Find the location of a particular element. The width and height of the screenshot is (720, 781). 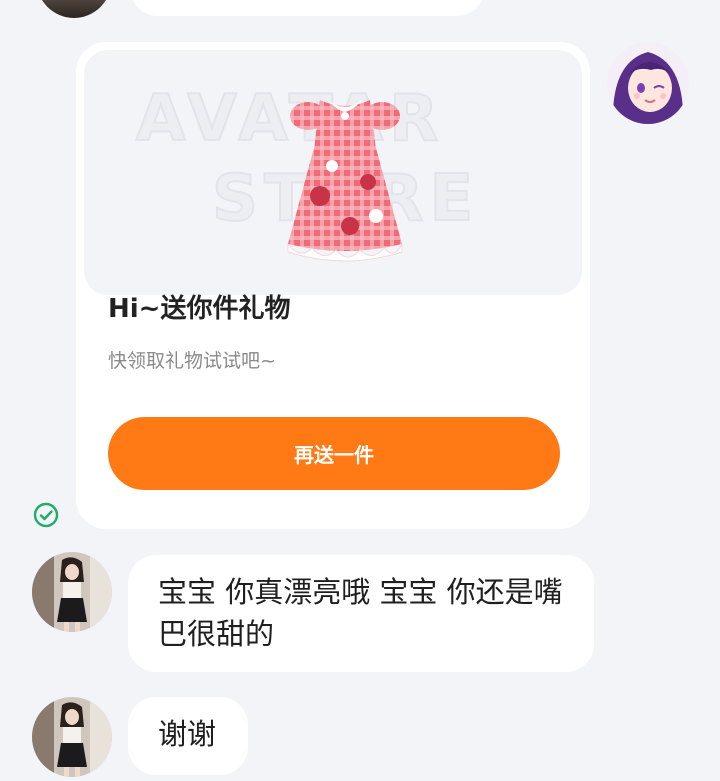

previous-sender-avatar is located at coordinates (74, 9).